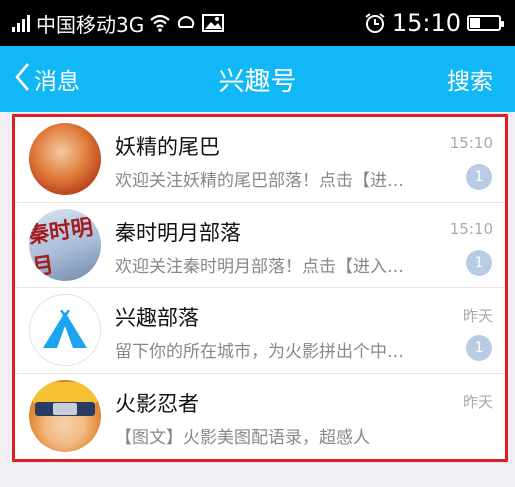 This screenshot has height=487, width=515. I want to click on signal-icon, so click(21, 23).